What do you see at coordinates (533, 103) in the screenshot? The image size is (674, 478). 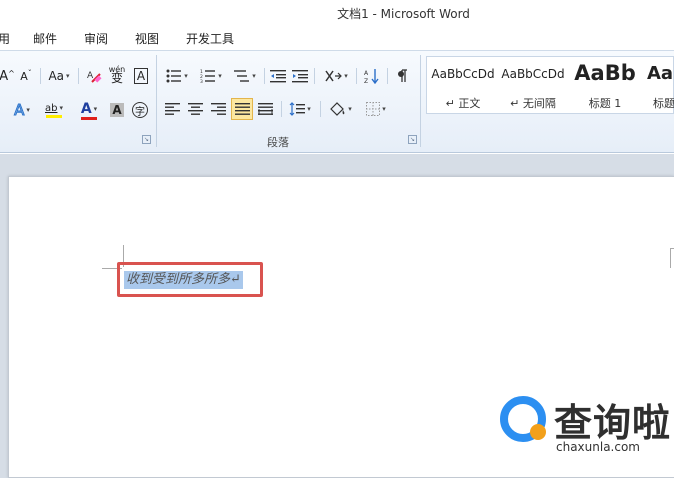 I see `style-name: ↵ 无间隔` at bounding box center [533, 103].